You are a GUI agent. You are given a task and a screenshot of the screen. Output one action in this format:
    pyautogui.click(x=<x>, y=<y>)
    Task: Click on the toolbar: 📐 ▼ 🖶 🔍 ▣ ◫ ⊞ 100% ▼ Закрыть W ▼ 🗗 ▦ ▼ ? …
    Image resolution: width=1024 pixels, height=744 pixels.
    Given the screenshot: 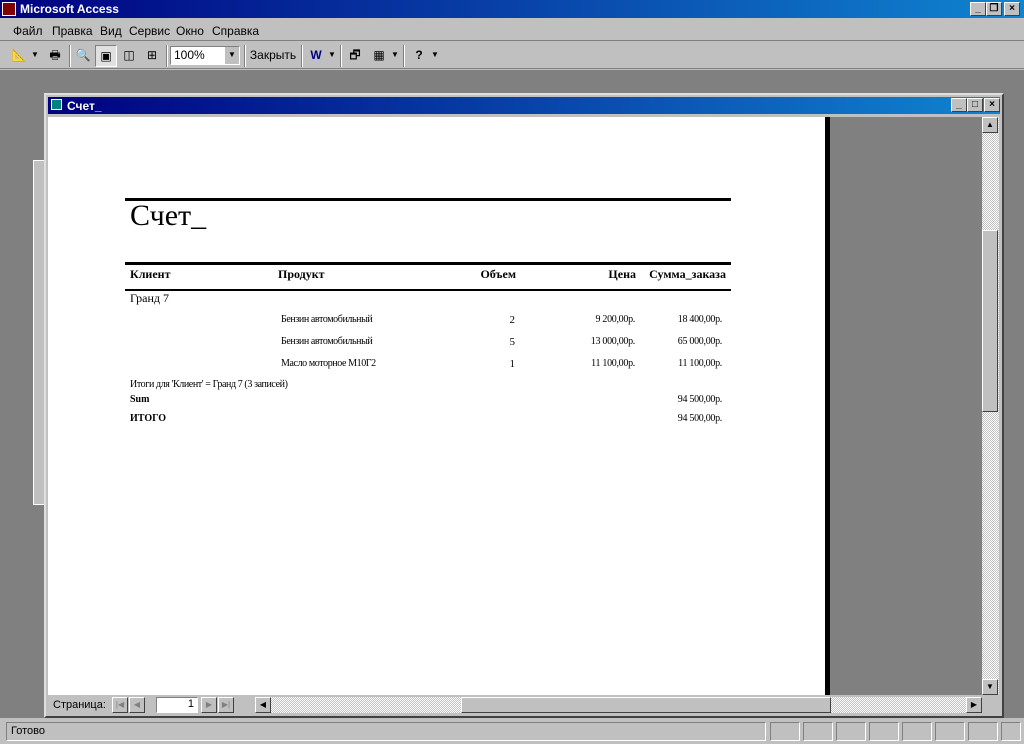 What is the action you would take?
    pyautogui.click(x=512, y=55)
    